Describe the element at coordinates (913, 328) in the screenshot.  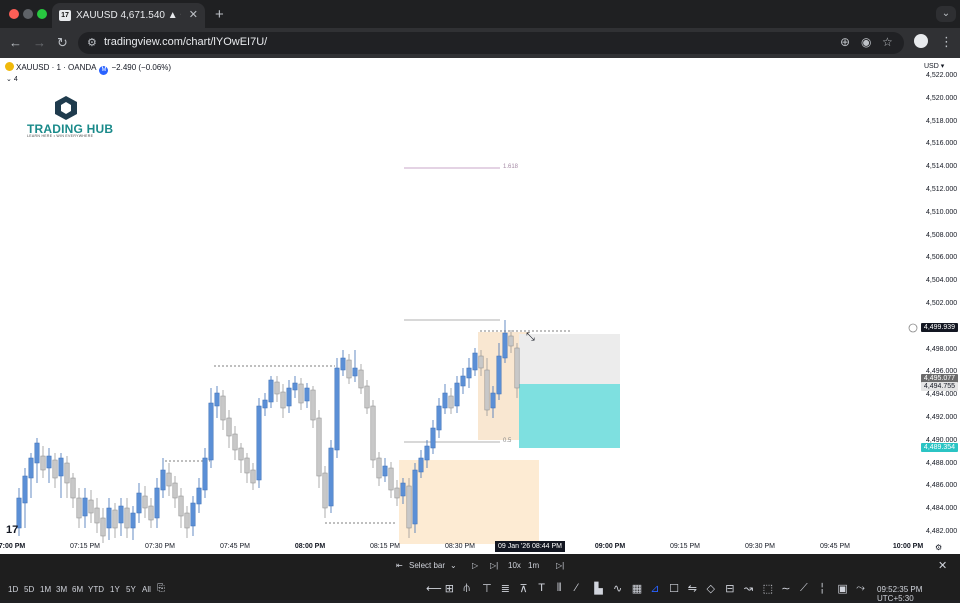
I see `add-alert-icon` at that location.